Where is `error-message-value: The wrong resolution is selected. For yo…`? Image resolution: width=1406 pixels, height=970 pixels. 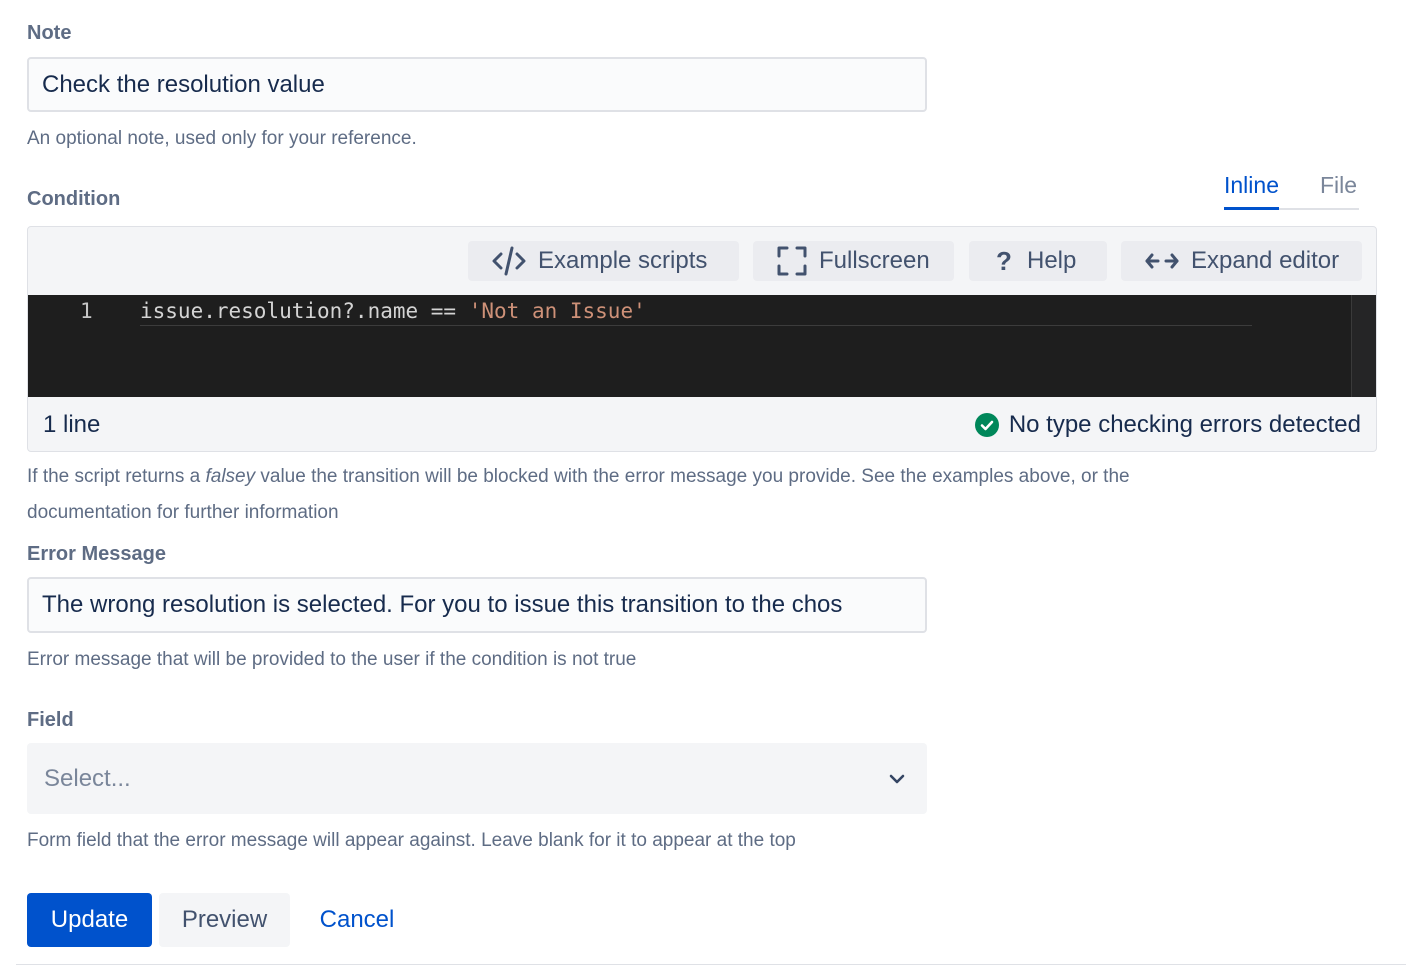 error-message-value: The wrong resolution is selected. For yo… is located at coordinates (442, 604).